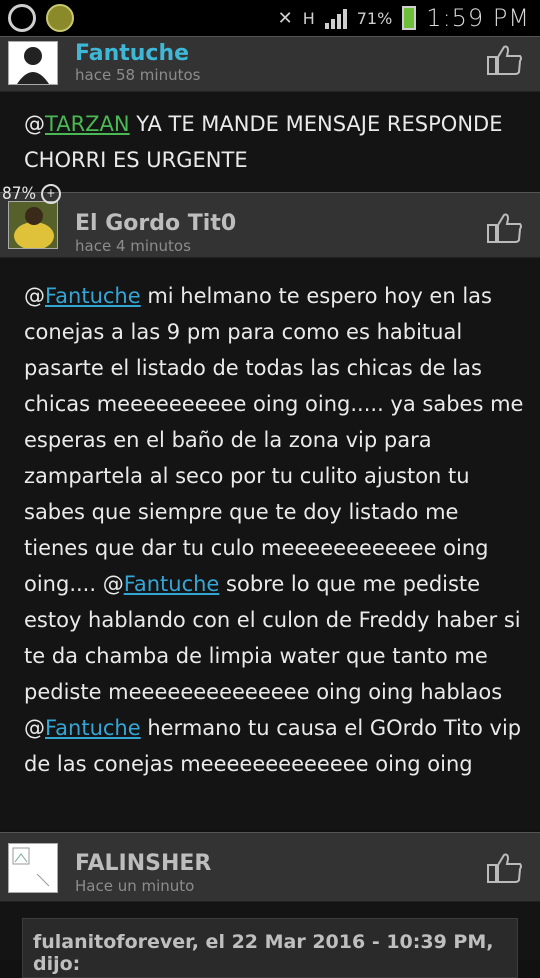 This screenshot has width=540, height=978. I want to click on default-avatar-icon, so click(33, 65).